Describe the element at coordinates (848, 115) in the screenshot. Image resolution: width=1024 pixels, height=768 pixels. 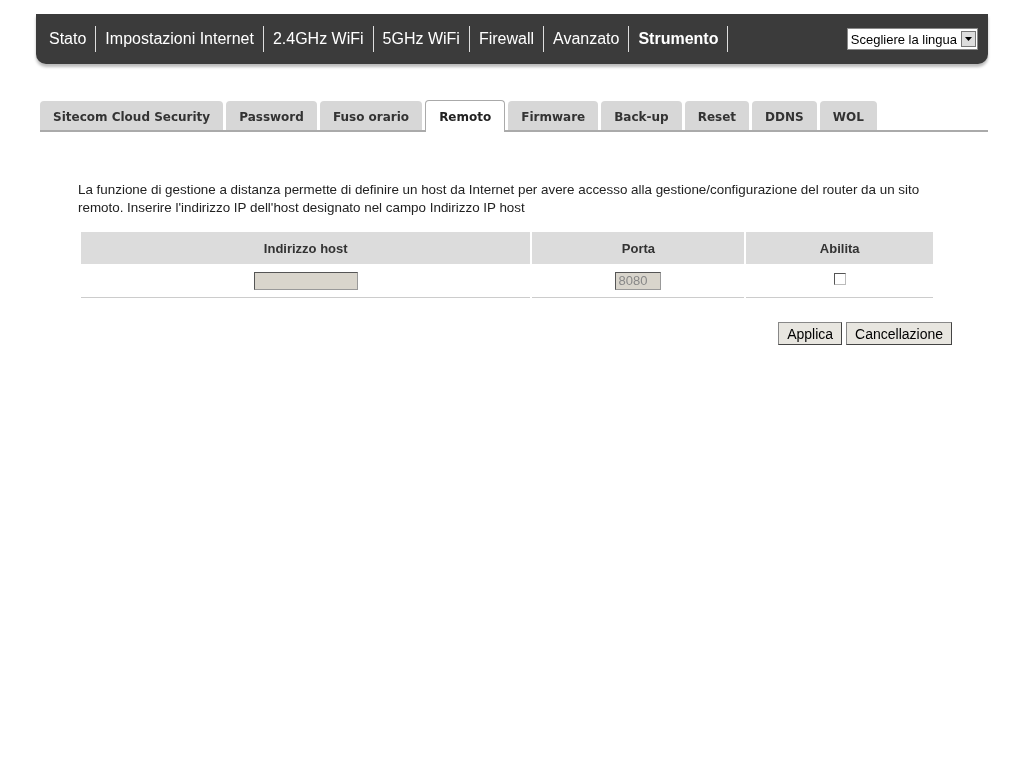
I see `tab: WOL` at that location.